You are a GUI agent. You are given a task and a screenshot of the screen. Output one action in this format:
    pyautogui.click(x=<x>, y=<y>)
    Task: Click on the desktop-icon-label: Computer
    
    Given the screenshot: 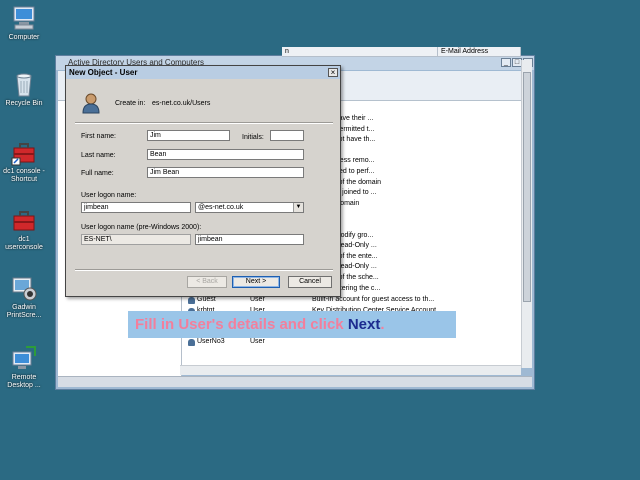 What is the action you would take?
    pyautogui.click(x=24, y=37)
    